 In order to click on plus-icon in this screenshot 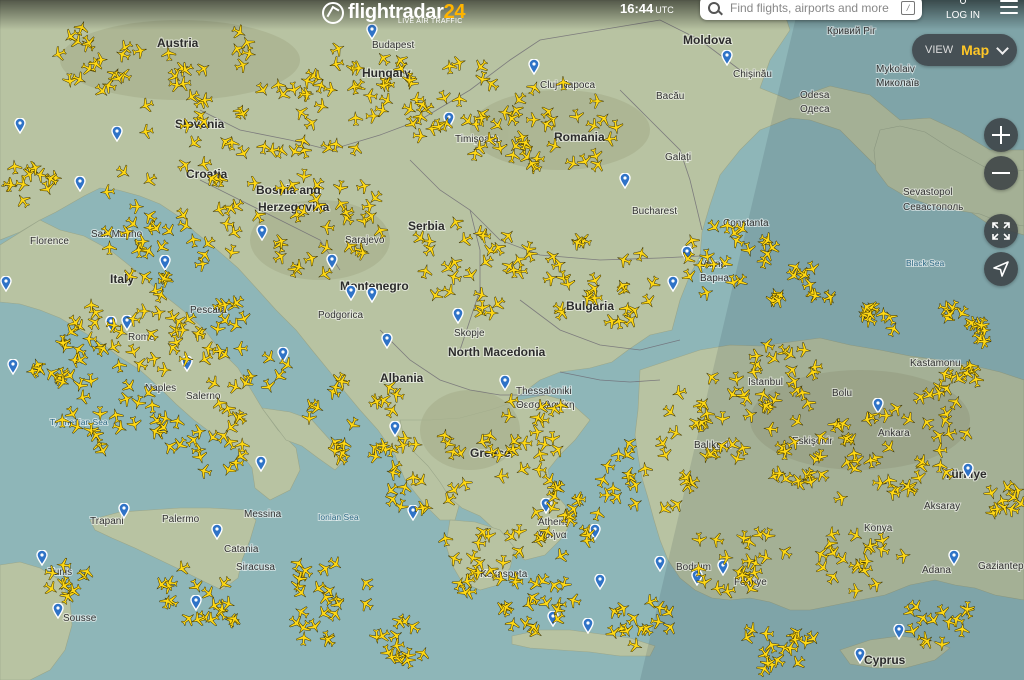, I will do `click(1001, 135)`.